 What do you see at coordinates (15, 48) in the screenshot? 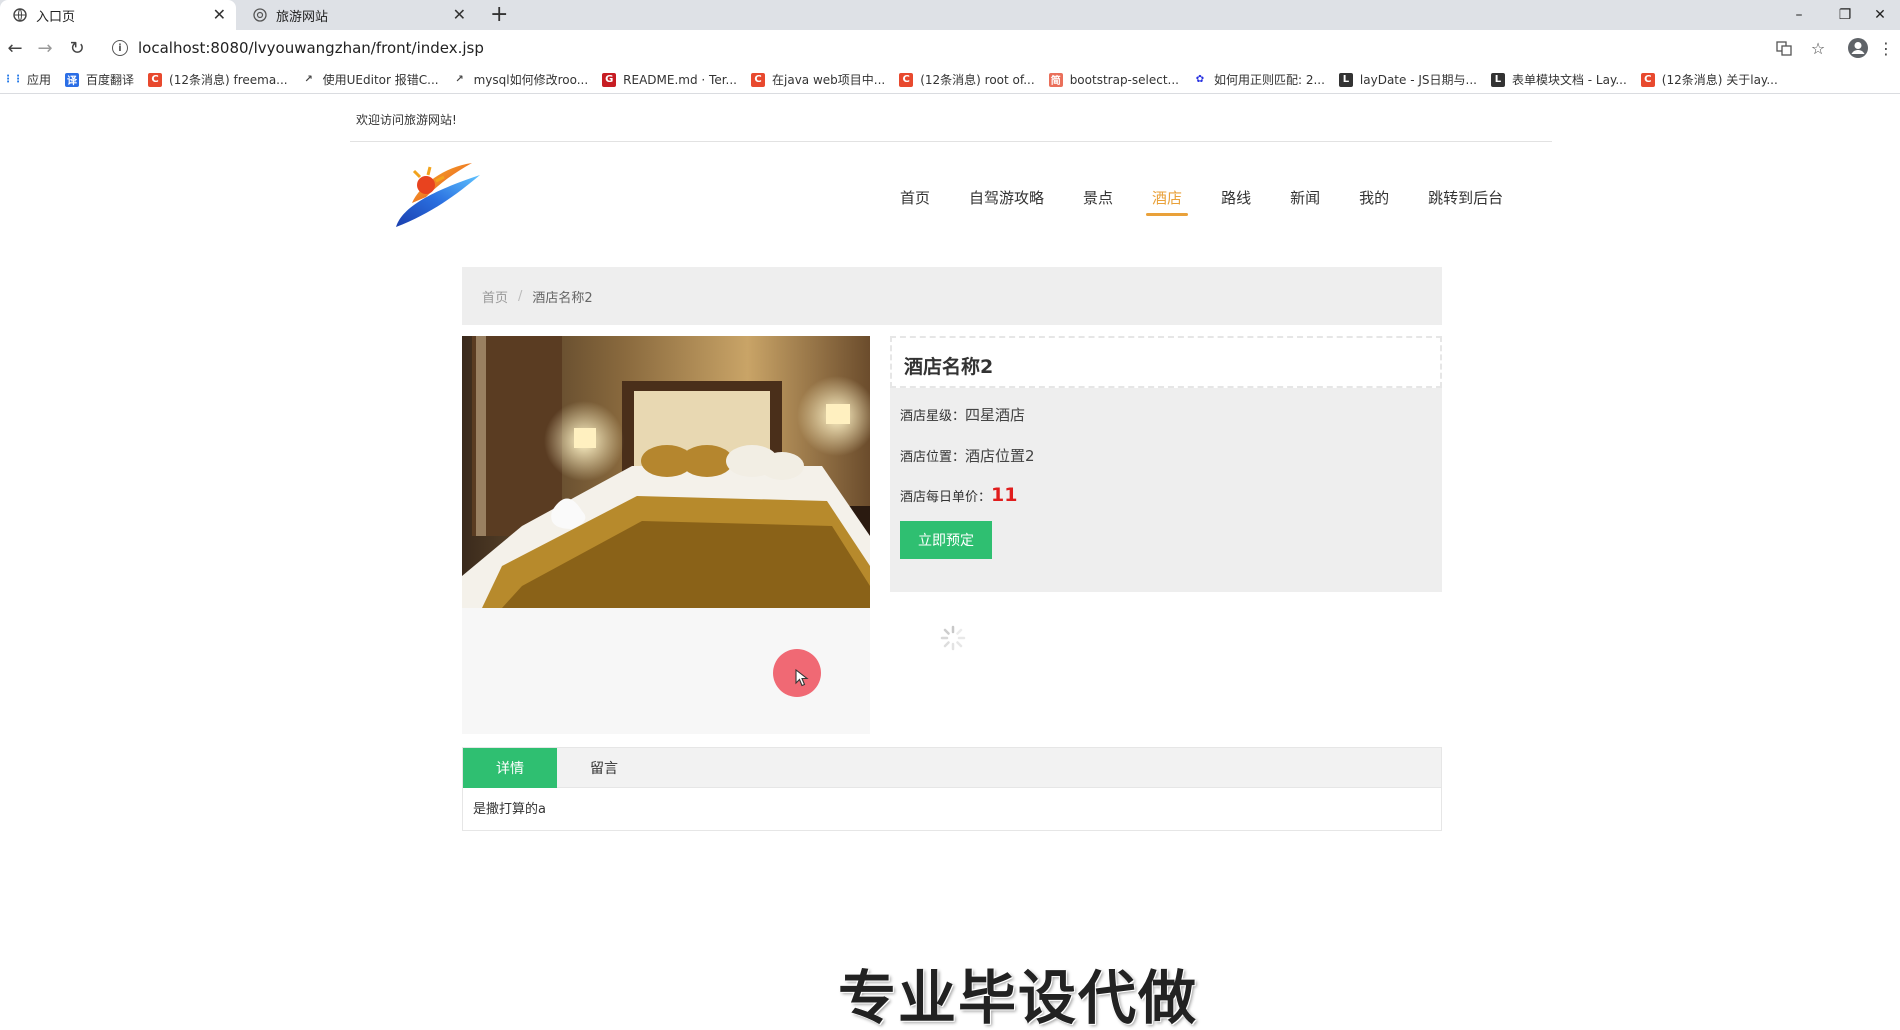
I see `back-icon: ←` at bounding box center [15, 48].